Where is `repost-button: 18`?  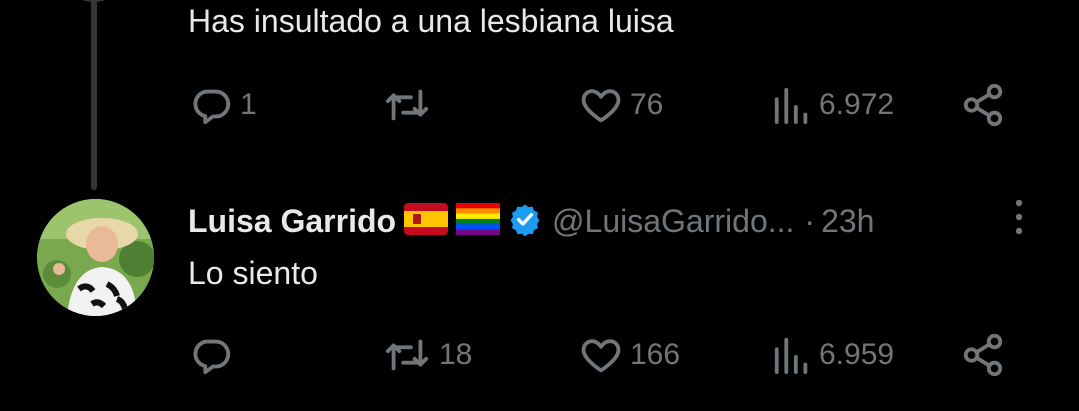 repost-button: 18 is located at coordinates (426, 355).